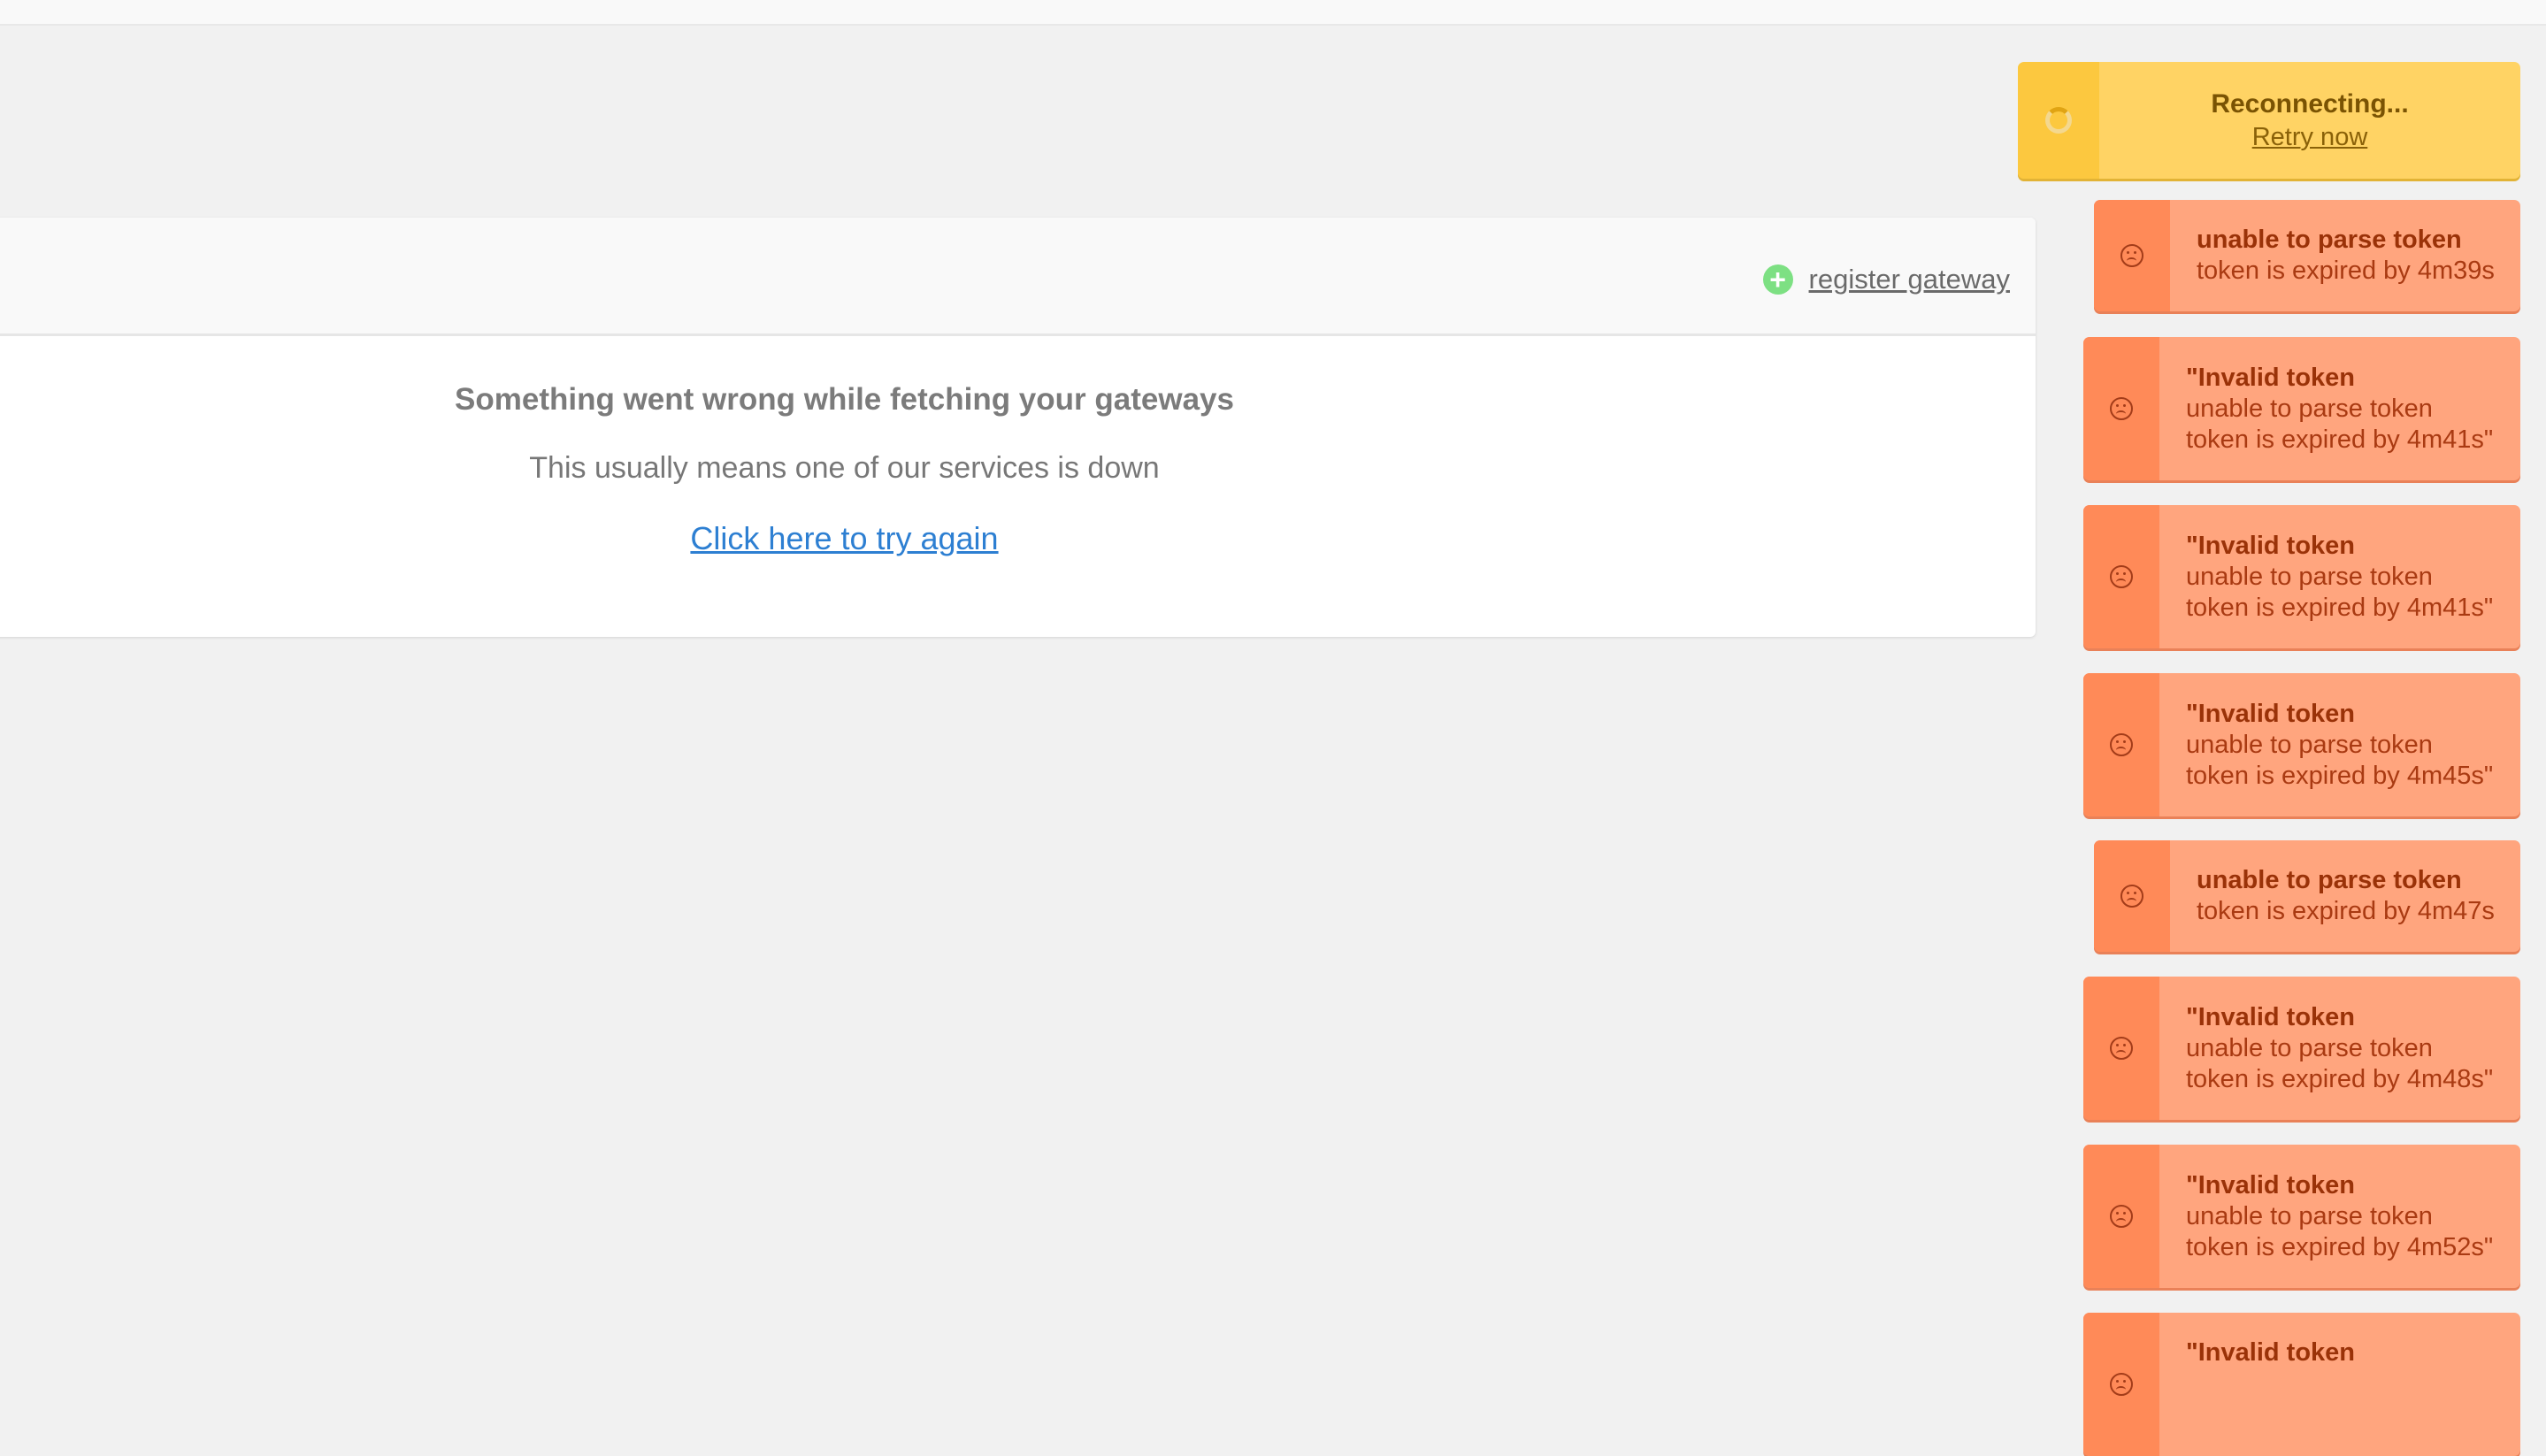 The image size is (2546, 1456). I want to click on toast-message-line: token is expired by 4m48s", so click(2340, 1078).